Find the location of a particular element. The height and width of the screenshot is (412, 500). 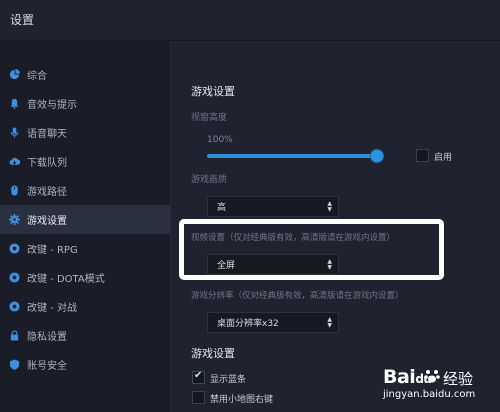

slider-fill is located at coordinates (292, 156).